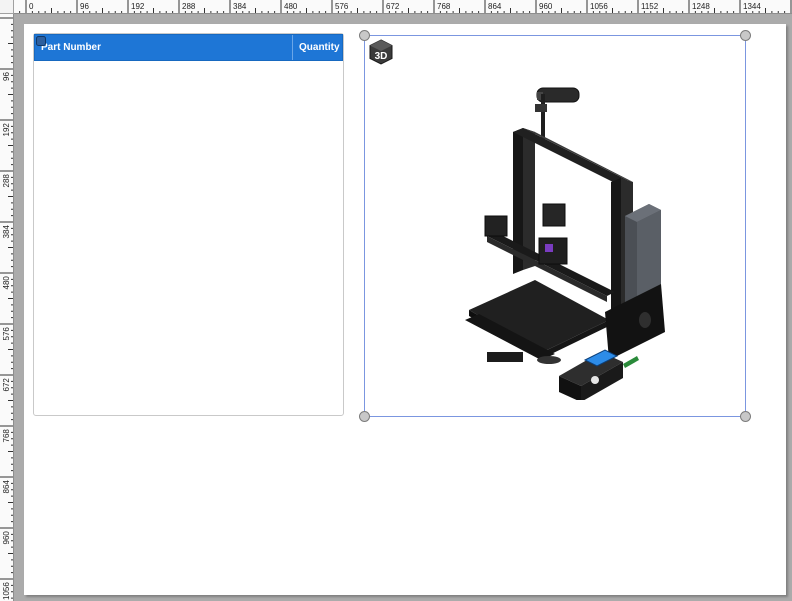 Image resolution: width=792 pixels, height=601 pixels. Describe the element at coordinates (7, 307) in the screenshot. I see `vertical-ruler: 96 192 288 384 480 576 672 768 864 960 1056` at that location.